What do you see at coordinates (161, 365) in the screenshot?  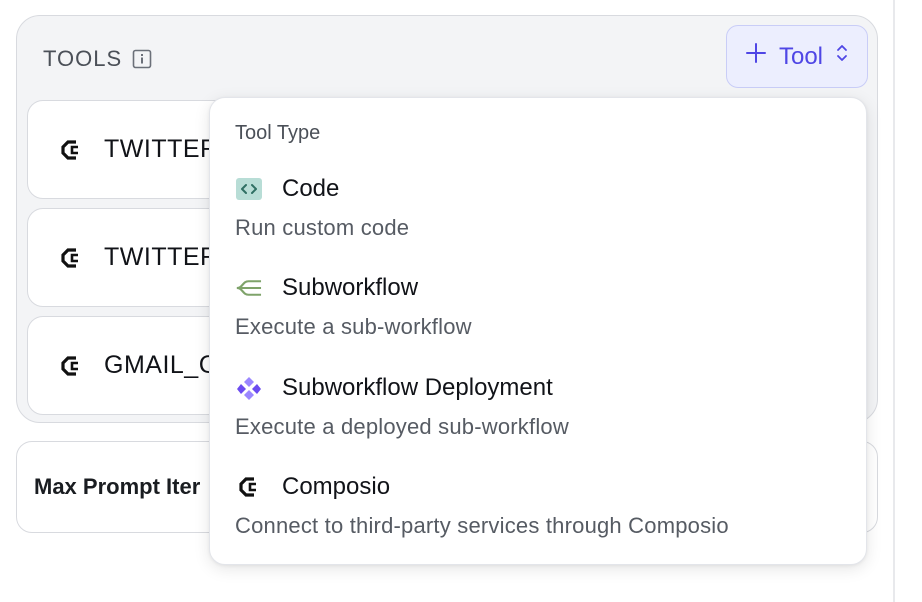 I see `tool-row-label: GMAIL_C` at bounding box center [161, 365].